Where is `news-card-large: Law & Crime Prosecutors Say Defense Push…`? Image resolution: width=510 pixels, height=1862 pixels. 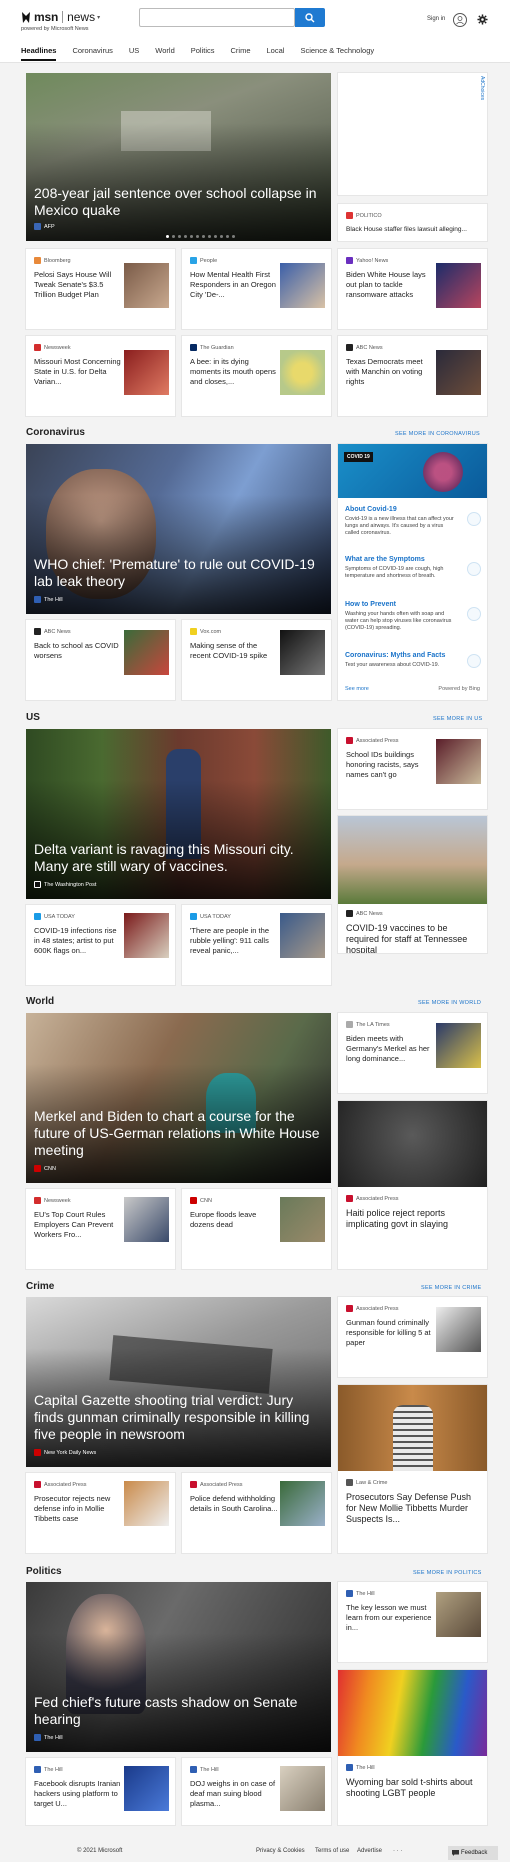 news-card-large: Law & Crime Prosecutors Say Defense Push… is located at coordinates (412, 1469).